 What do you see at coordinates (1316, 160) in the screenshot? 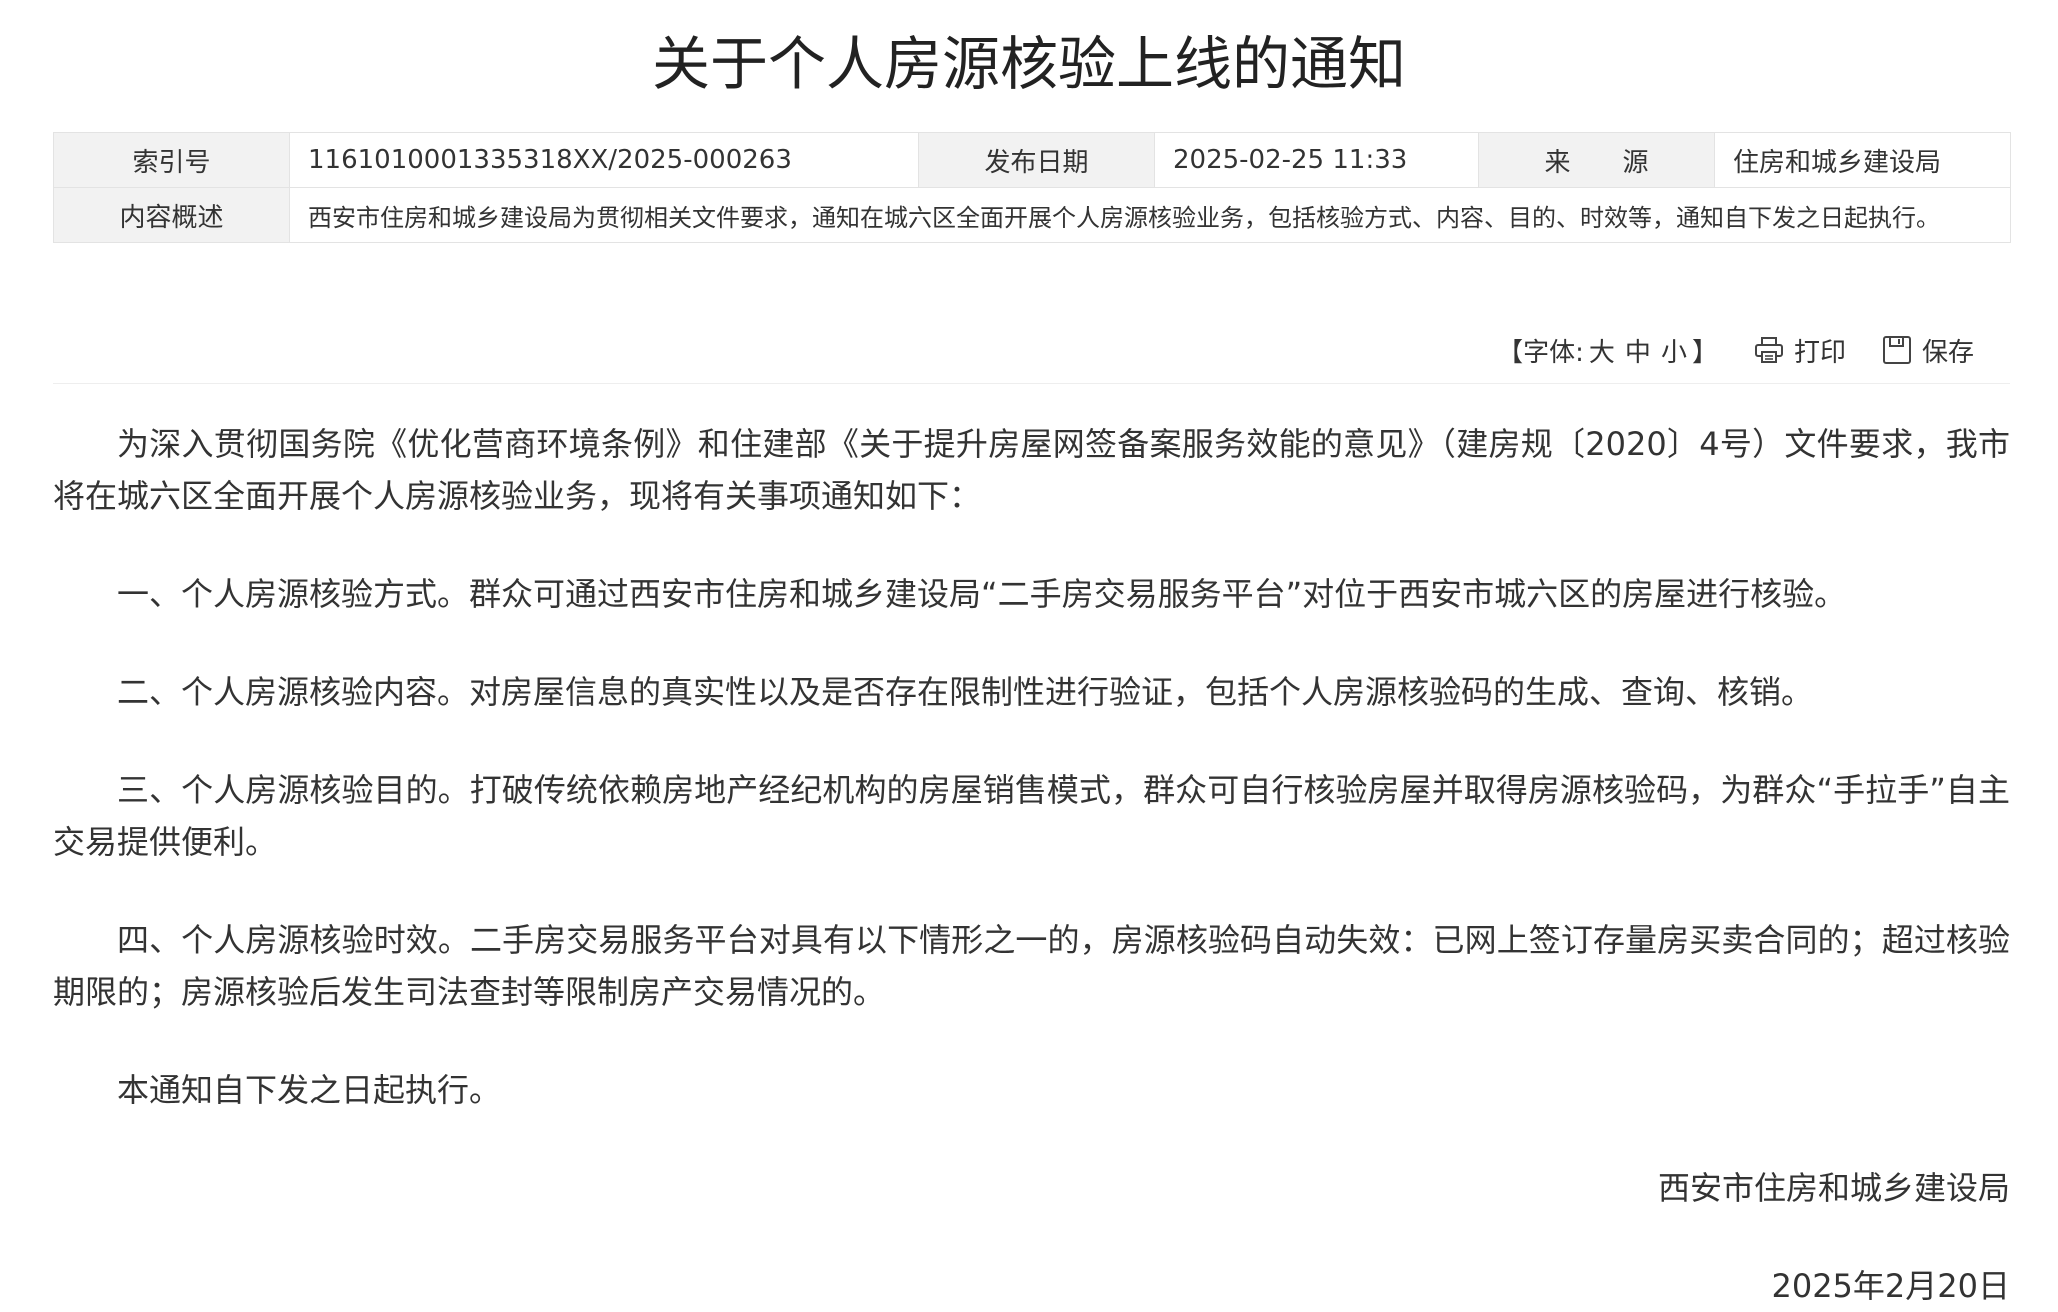
I see `publish-date-value: 2025-02-25 11:33` at bounding box center [1316, 160].